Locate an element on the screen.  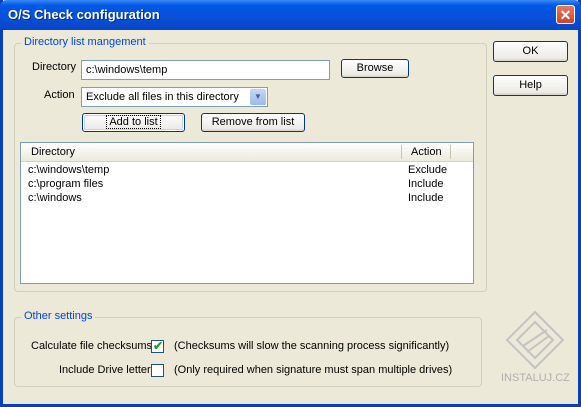
close-button: ✕ is located at coordinates (565, 14).